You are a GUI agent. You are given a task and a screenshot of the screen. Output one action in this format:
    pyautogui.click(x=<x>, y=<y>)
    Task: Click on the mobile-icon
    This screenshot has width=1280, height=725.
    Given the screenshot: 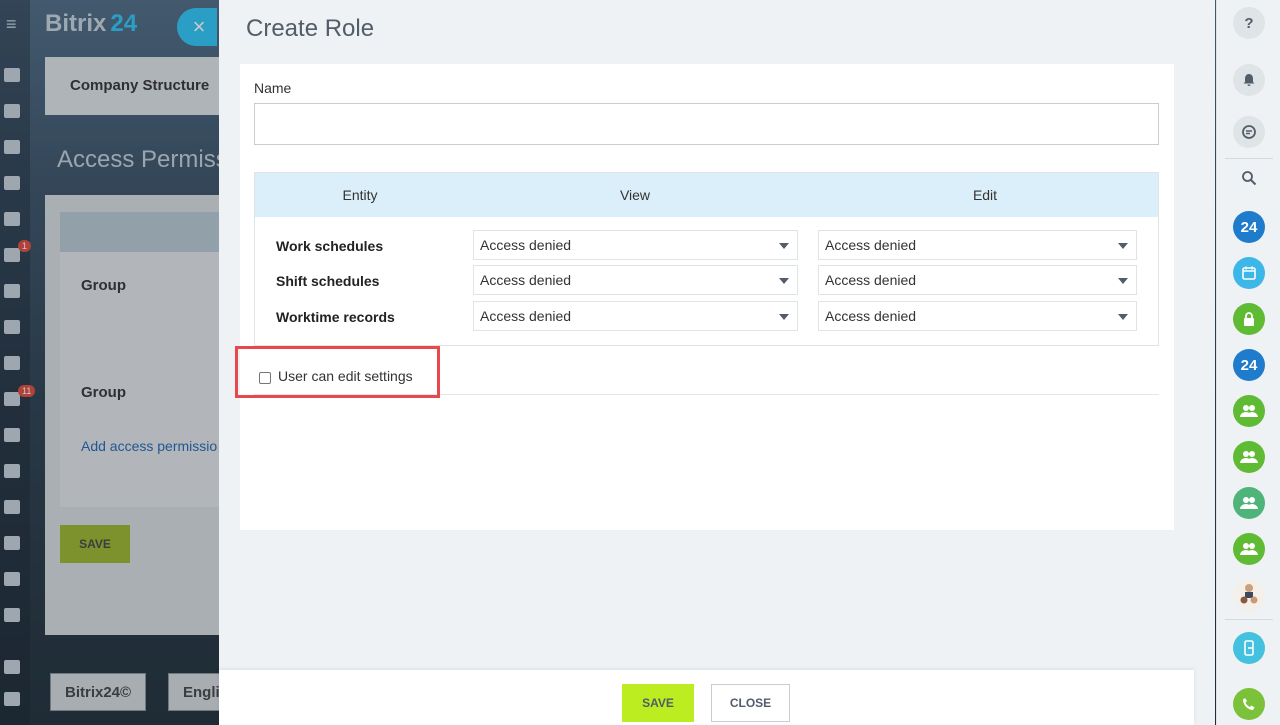 What is the action you would take?
    pyautogui.click(x=1249, y=648)
    